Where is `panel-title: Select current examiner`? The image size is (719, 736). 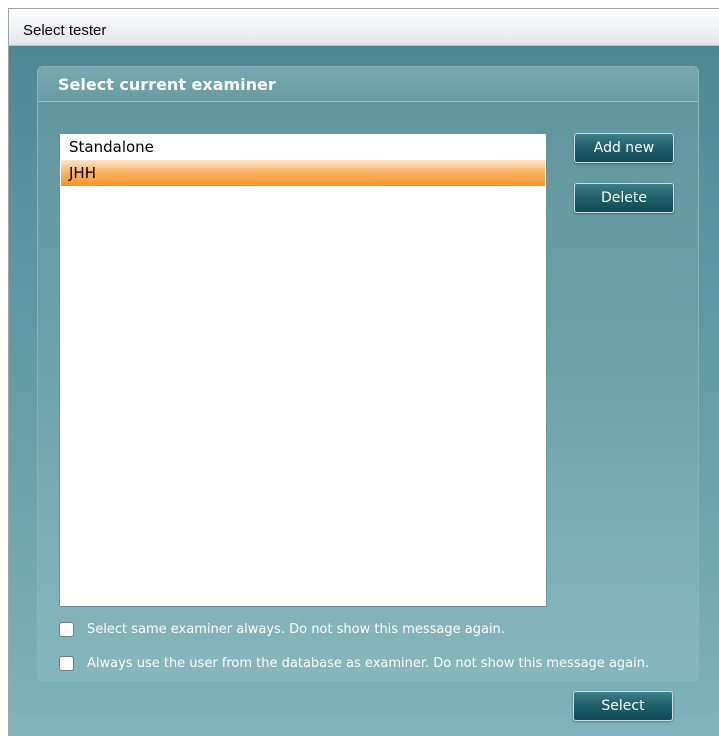
panel-title: Select current examiner is located at coordinates (167, 84).